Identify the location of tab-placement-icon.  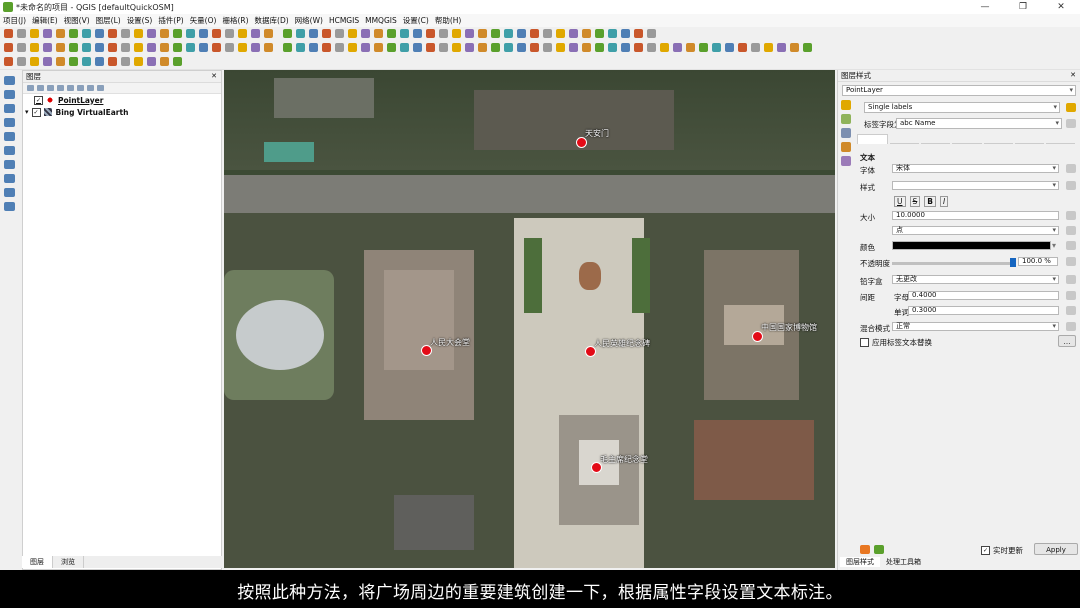
(1029, 139).